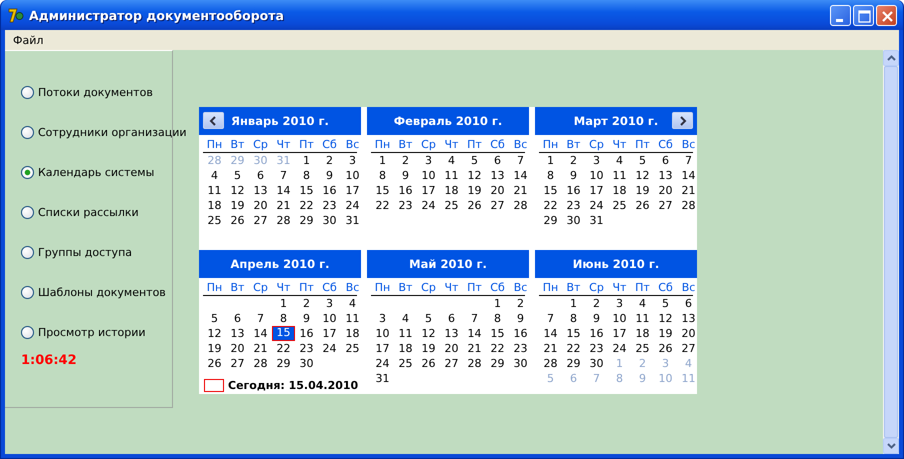  Describe the element at coordinates (428, 175) in the screenshot. I see `date-cell: 10` at that location.